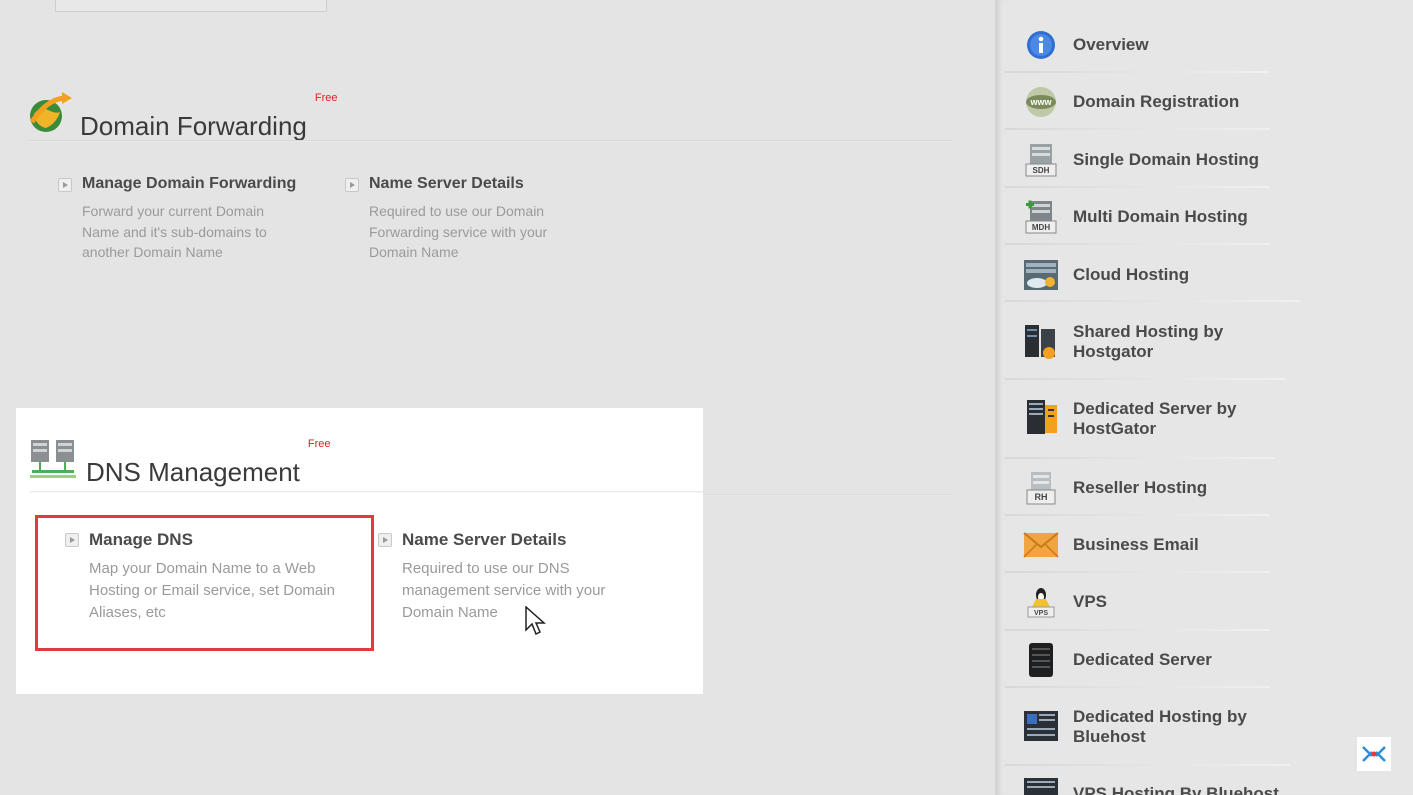 The image size is (1413, 795). What do you see at coordinates (1166, 159) in the screenshot?
I see `sidebar-item-label: Single Domain Hosting` at bounding box center [1166, 159].